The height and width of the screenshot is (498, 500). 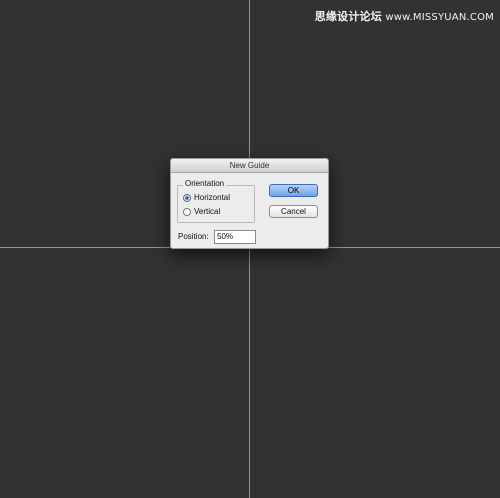 I want to click on watermark-chinese: 思缘设计论坛, so click(x=348, y=16).